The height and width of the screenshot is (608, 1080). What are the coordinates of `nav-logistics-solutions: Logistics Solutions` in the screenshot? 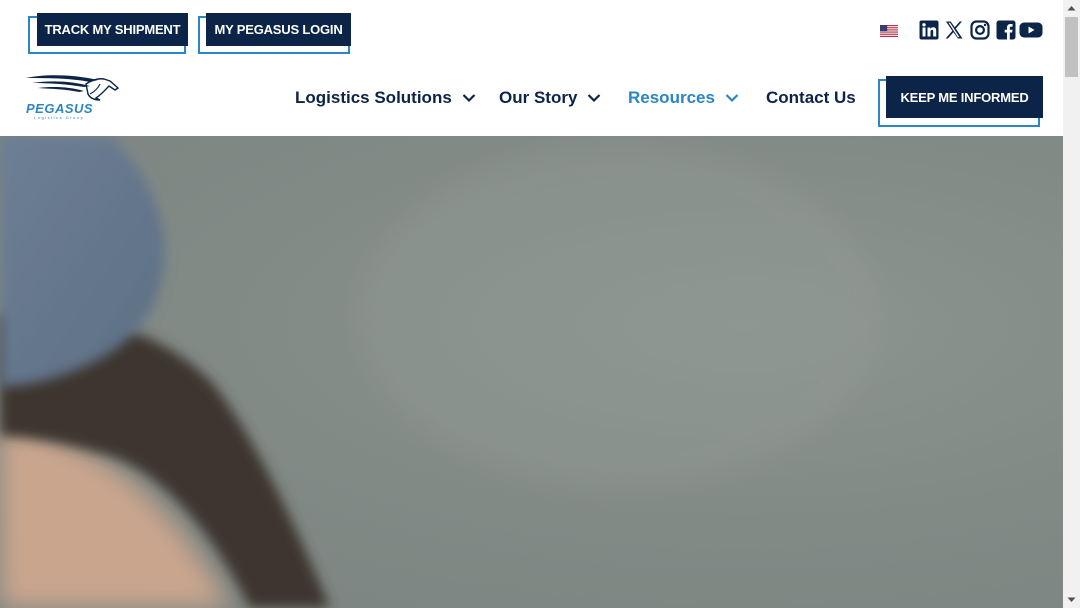 It's located at (385, 98).